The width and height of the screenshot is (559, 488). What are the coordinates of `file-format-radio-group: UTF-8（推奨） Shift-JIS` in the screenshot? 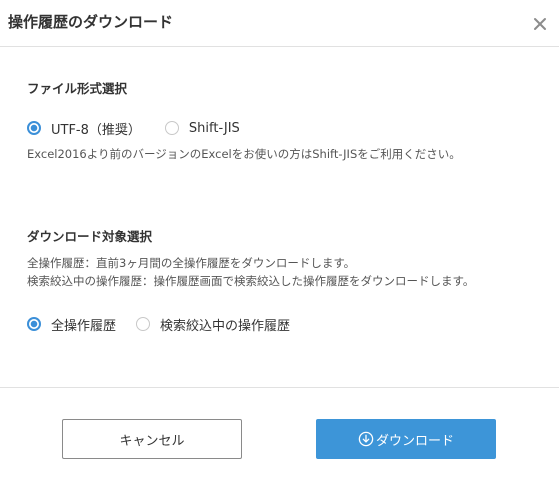 It's located at (133, 128).